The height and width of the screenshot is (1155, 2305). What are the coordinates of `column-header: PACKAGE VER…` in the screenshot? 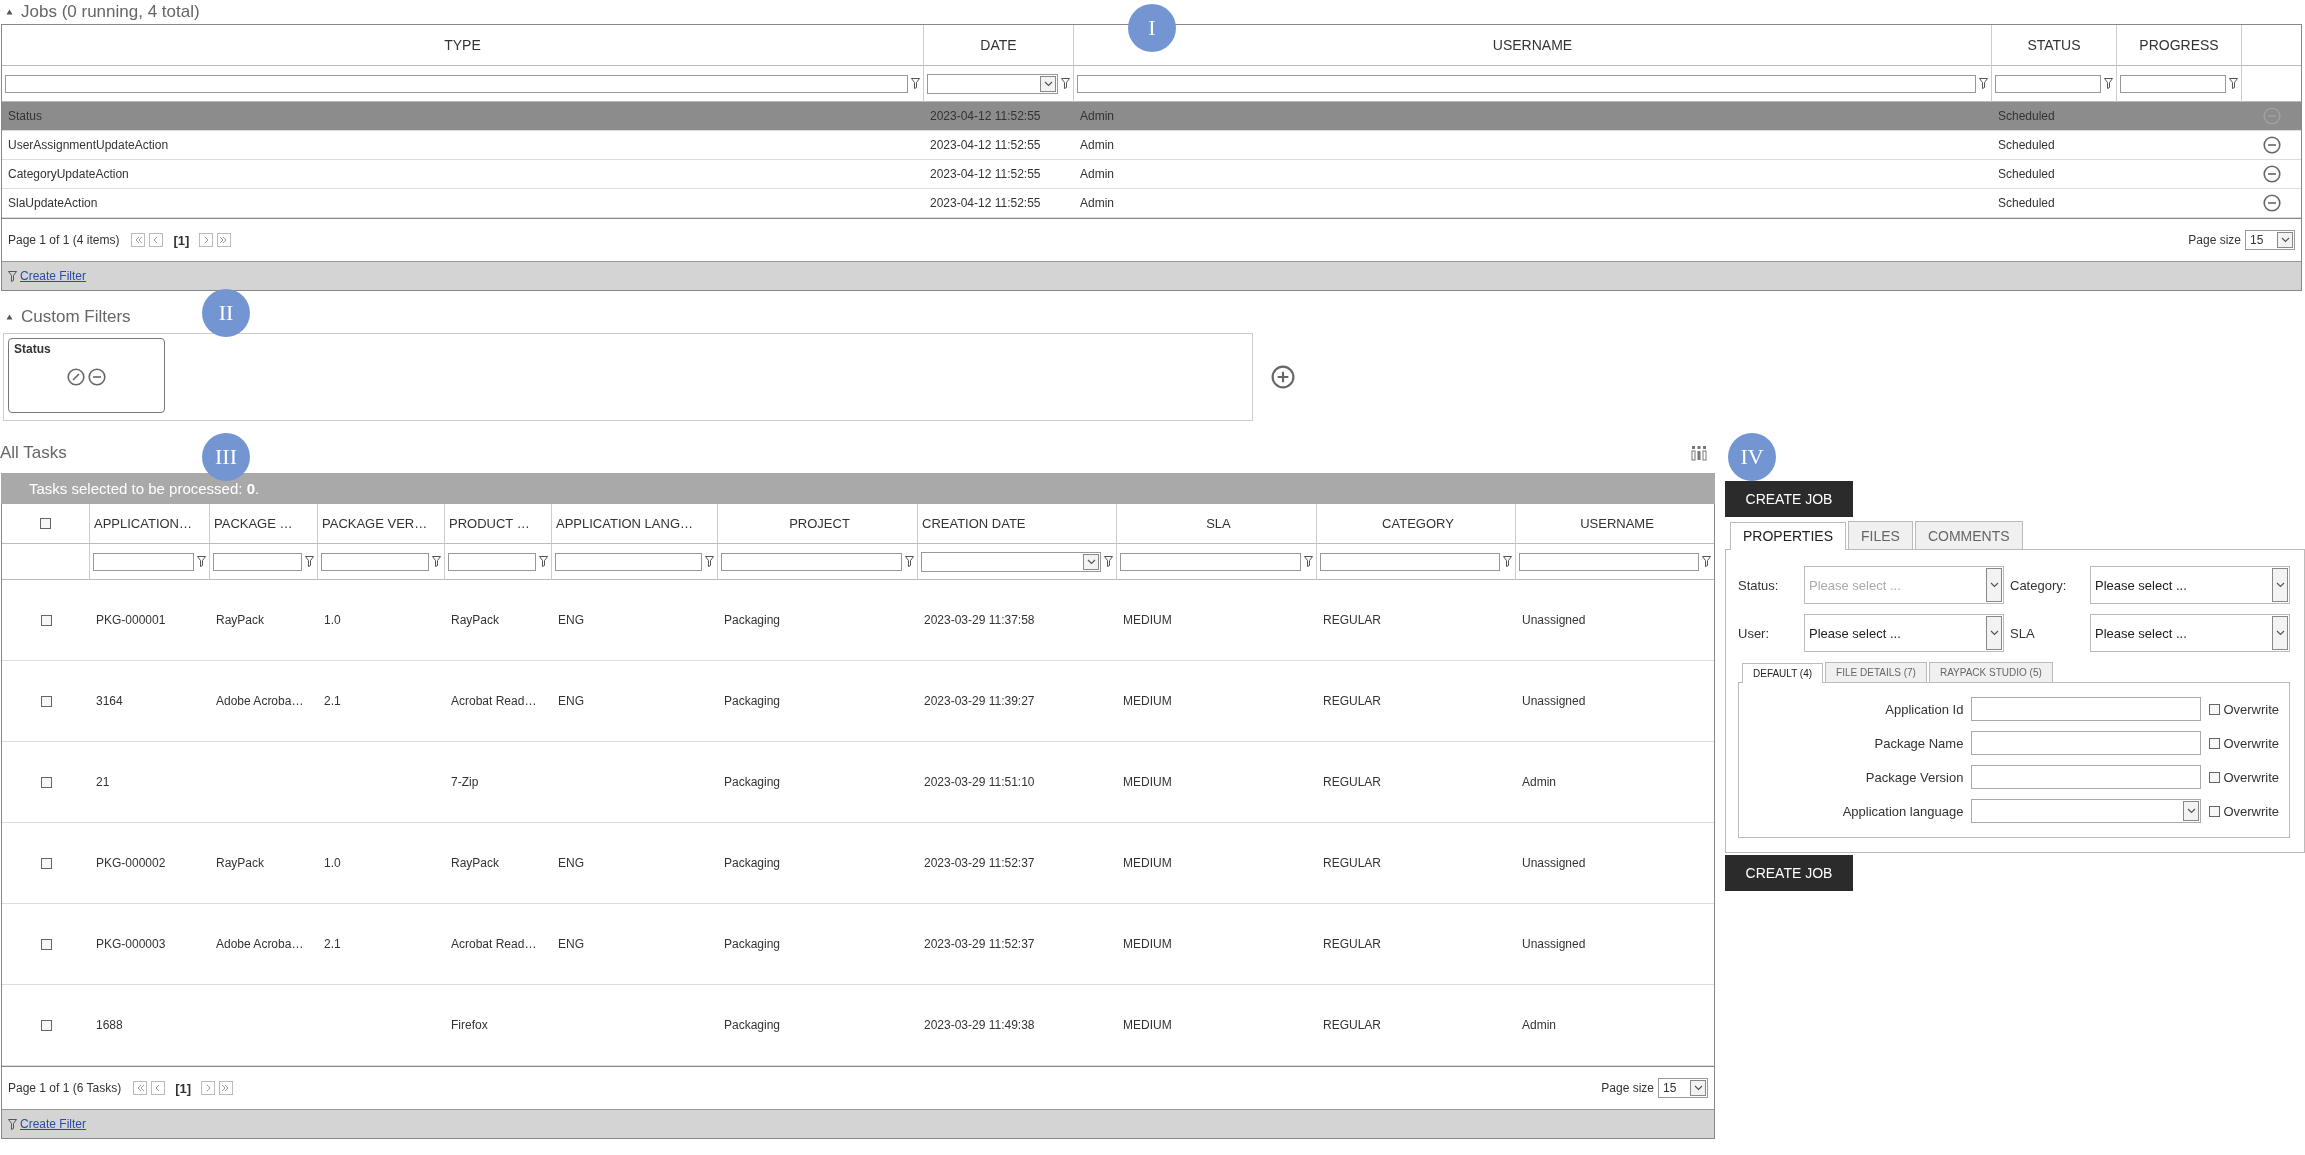 It's located at (381, 524).